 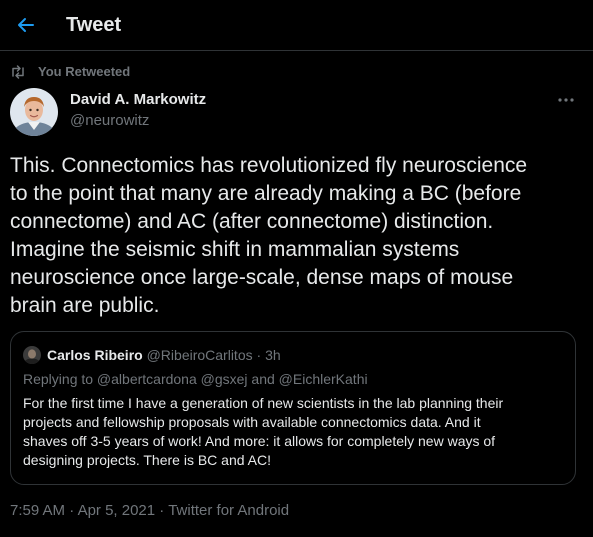 I want to click on author-name: David A. Markowitz, so click(x=138, y=100).